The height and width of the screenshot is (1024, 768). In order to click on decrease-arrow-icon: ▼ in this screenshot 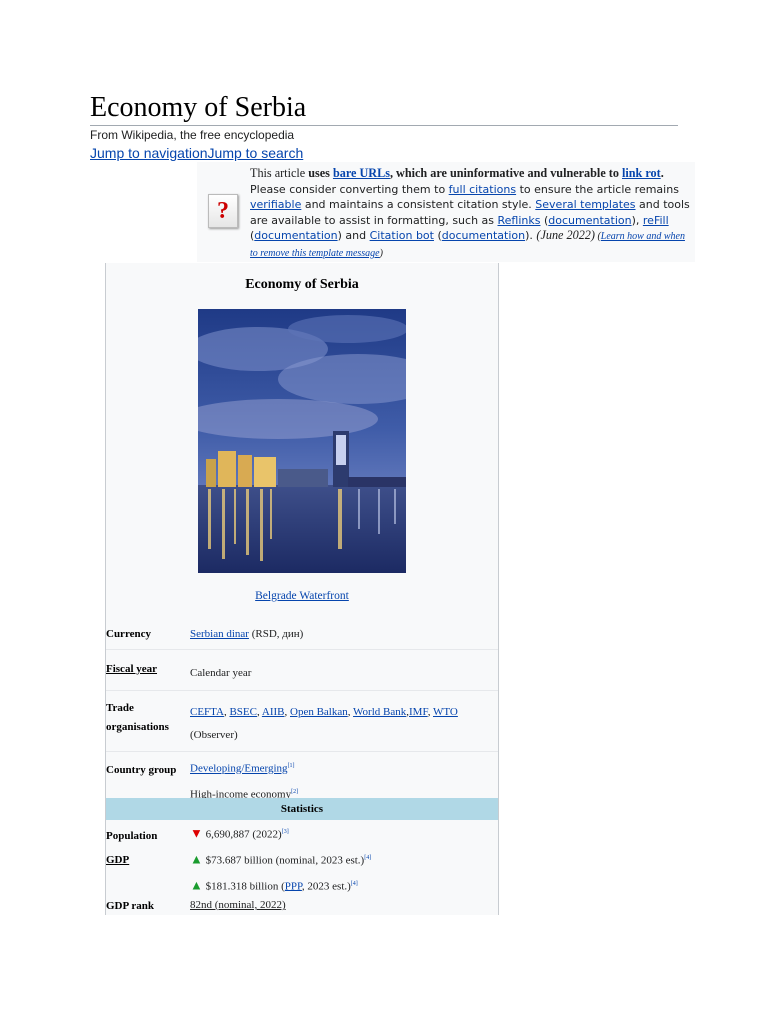, I will do `click(196, 833)`.